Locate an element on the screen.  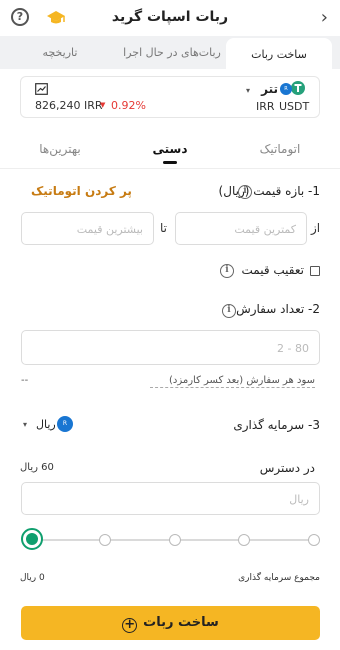
tab-running-bots: ربات‌های در حال اجرا is located at coordinates (172, 52).